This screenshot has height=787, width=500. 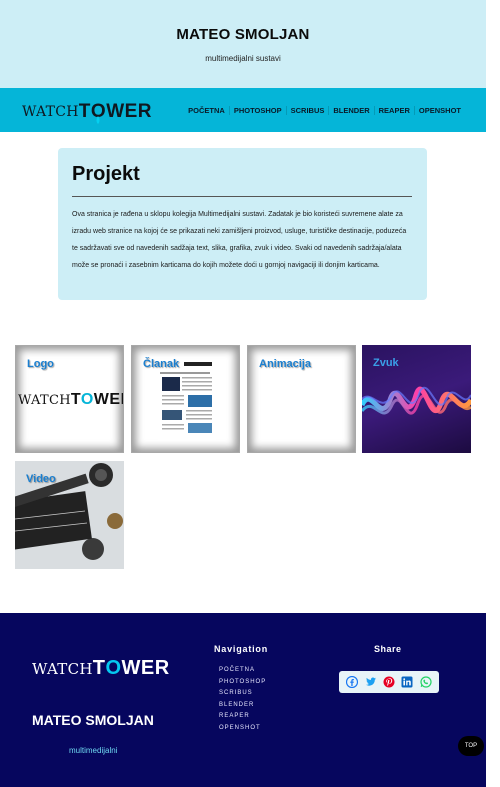 What do you see at coordinates (242, 196) in the screenshot?
I see `project-divider` at bounding box center [242, 196].